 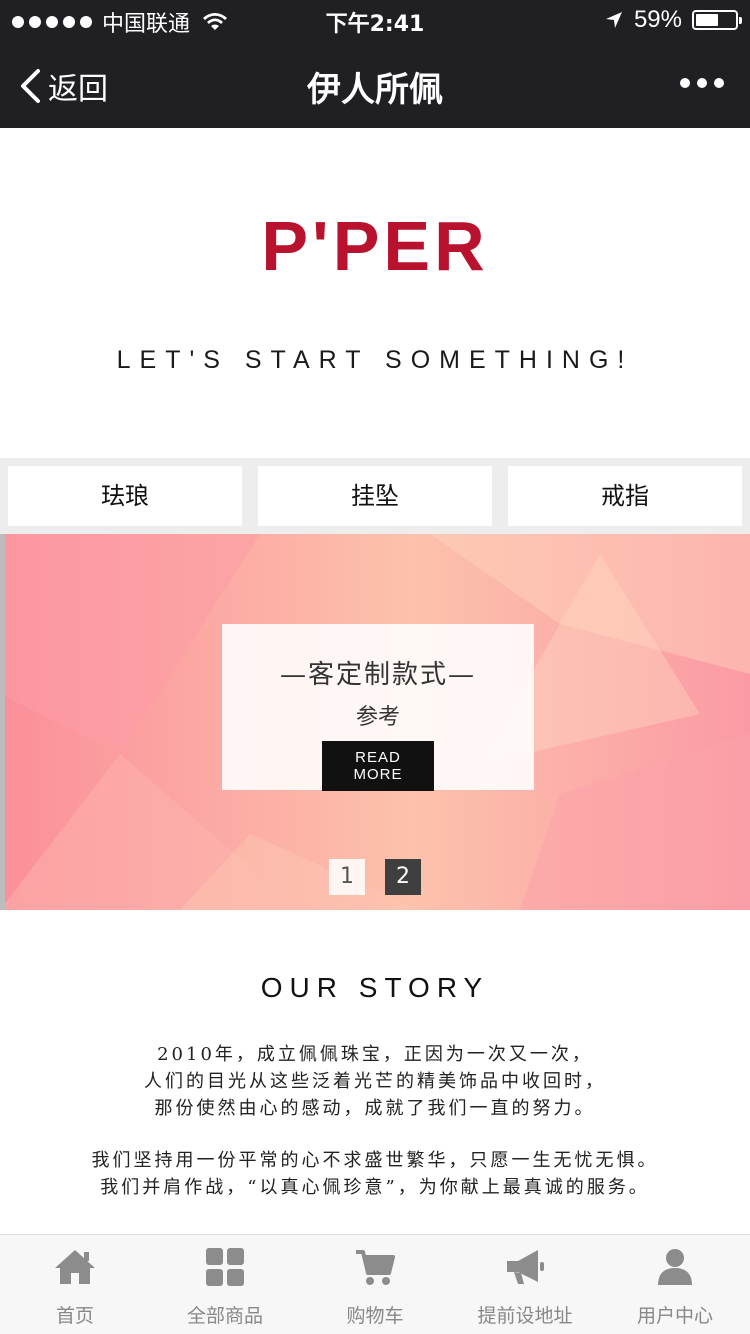 What do you see at coordinates (674, 1316) in the screenshot?
I see `tab-label: 用户中心` at bounding box center [674, 1316].